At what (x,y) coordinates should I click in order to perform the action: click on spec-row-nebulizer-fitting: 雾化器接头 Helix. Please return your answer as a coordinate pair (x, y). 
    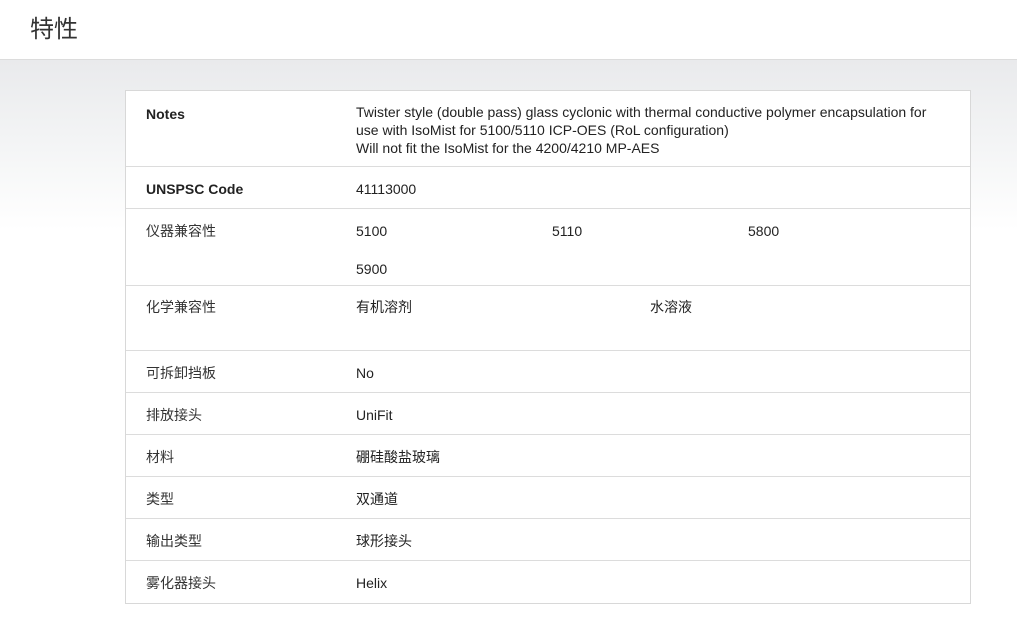
    Looking at the image, I should click on (548, 582).